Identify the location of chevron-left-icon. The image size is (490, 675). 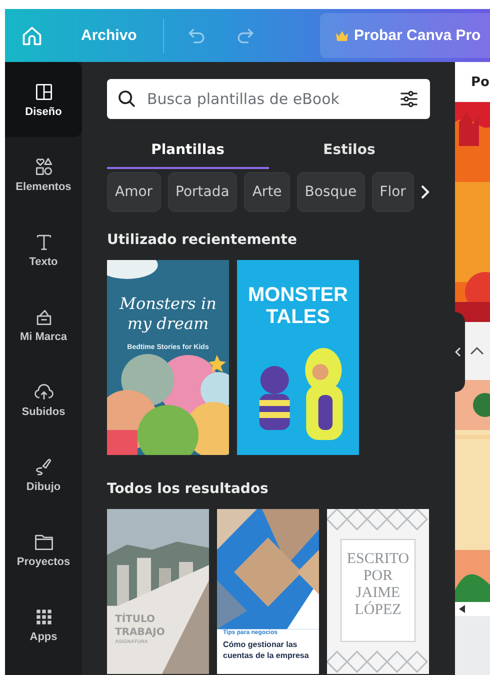
(458, 352).